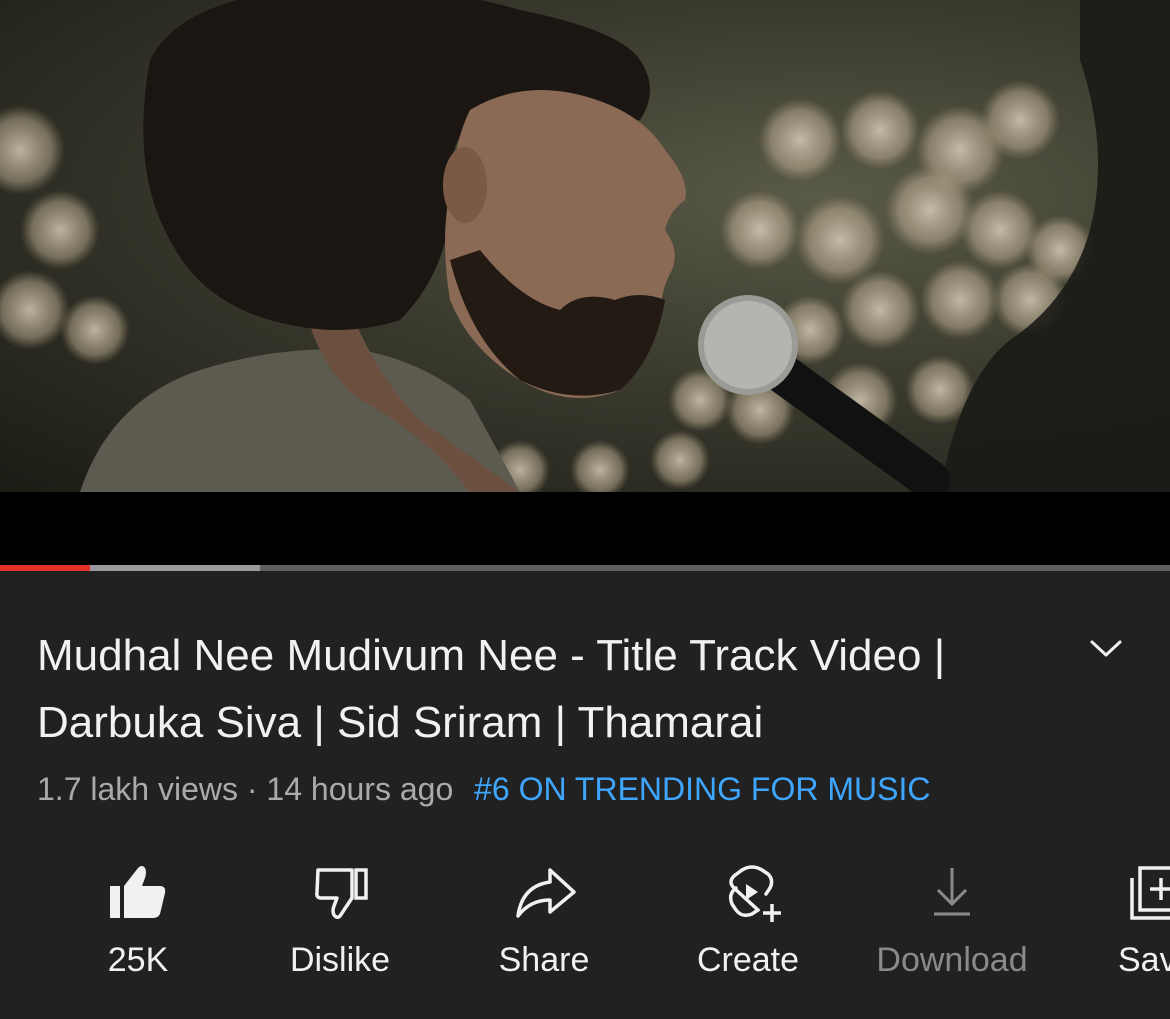  I want to click on save-button: Sav, so click(1144, 925).